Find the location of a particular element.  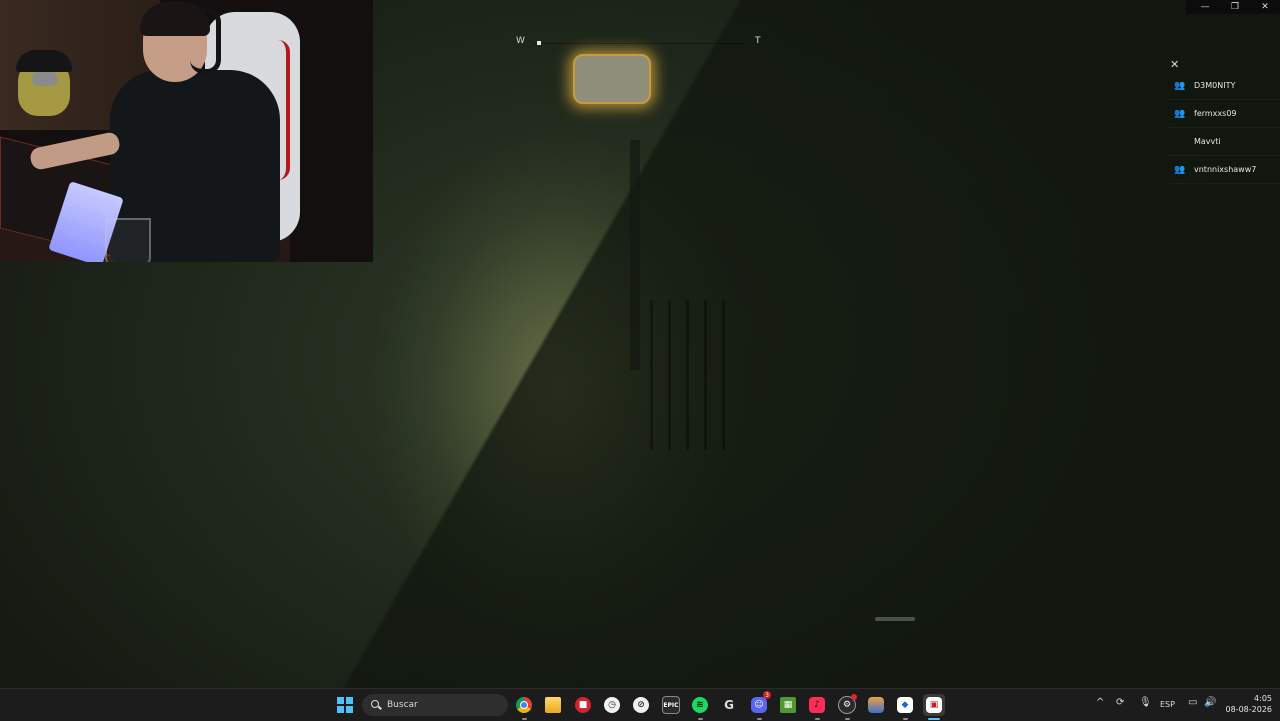

red-app-icon: ■ is located at coordinates (583, 705).